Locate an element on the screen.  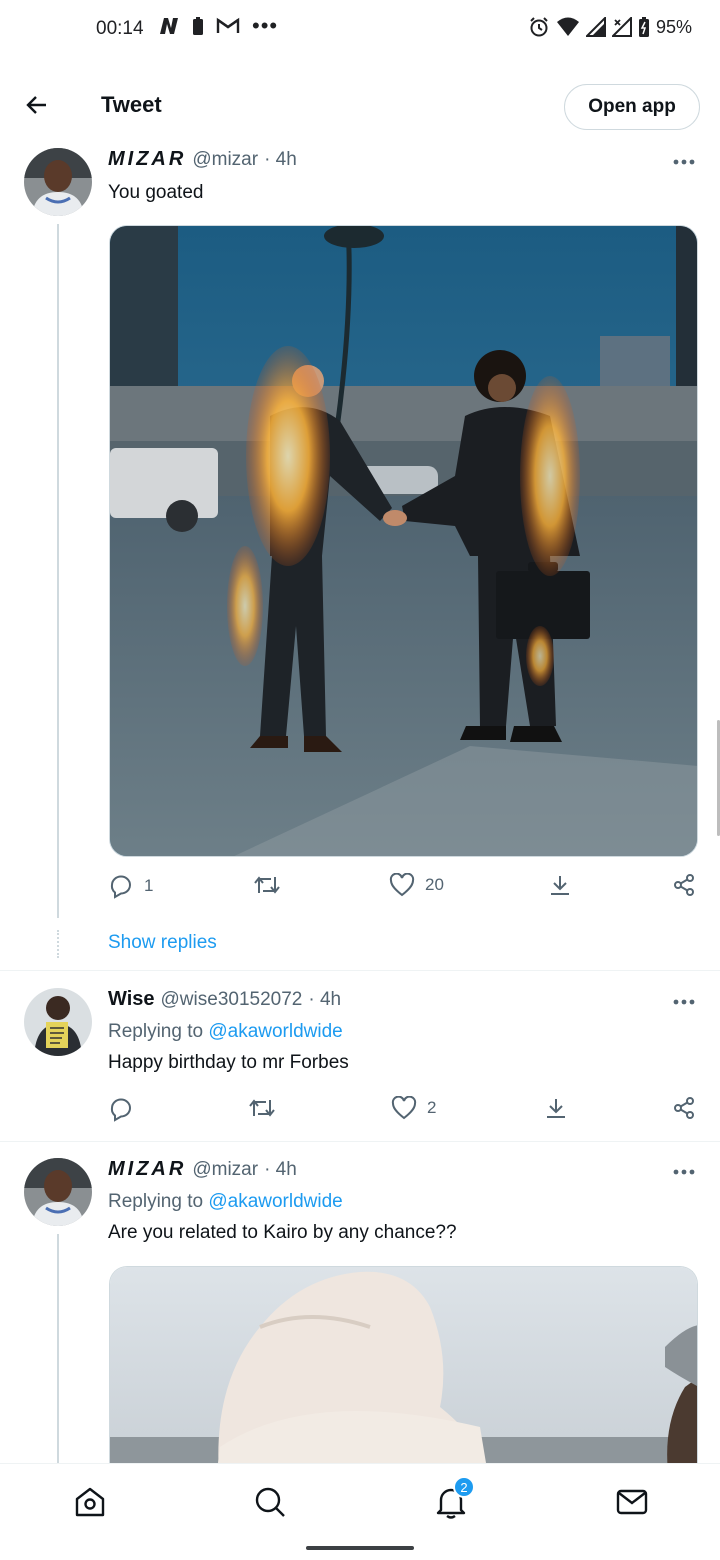
reply-button is located at coordinates (126, 1109).